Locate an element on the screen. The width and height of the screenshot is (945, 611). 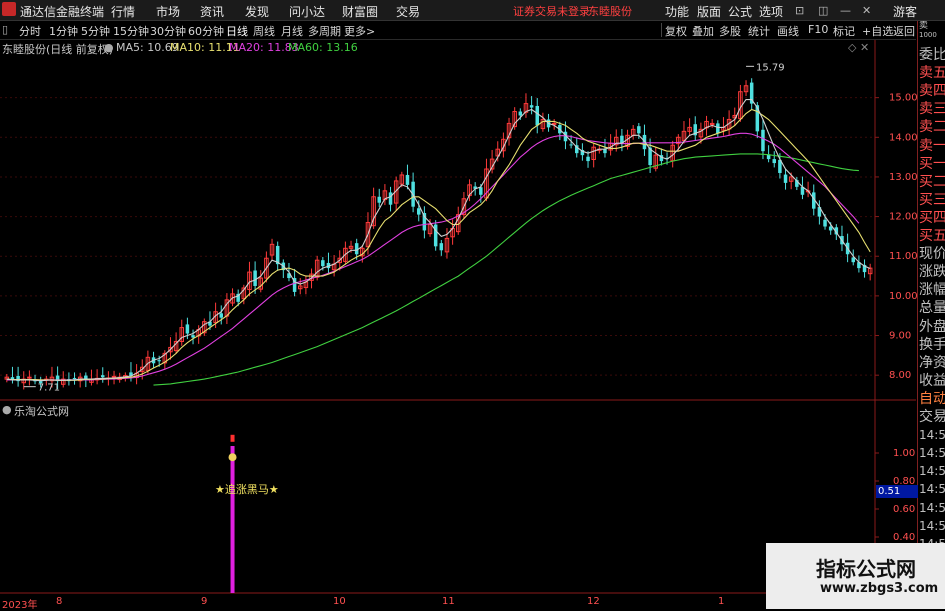
date-label-jan: 1 is located at coordinates (721, 601).